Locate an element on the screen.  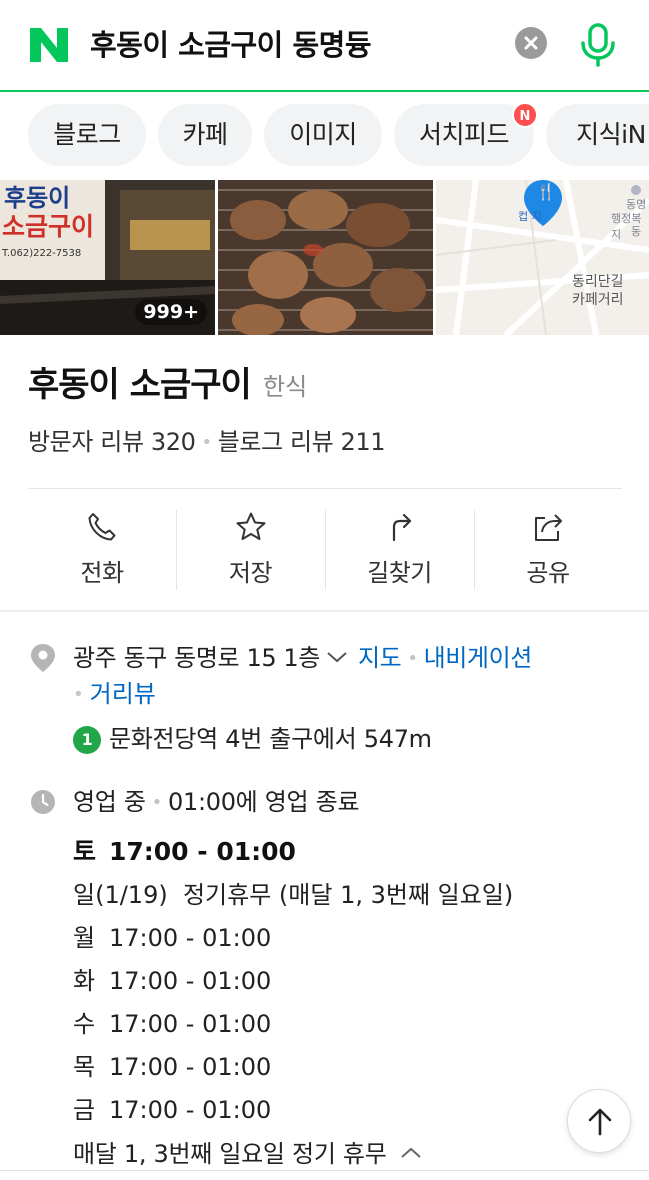
open-status: 영업 중 is located at coordinates (109, 802).